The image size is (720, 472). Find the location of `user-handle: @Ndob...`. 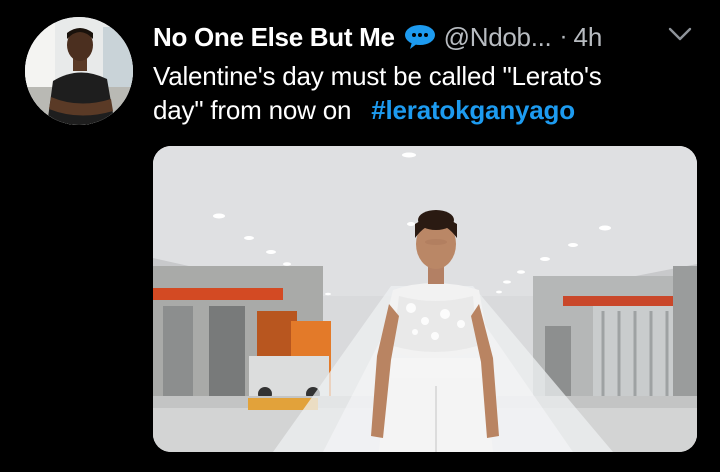

user-handle: @Ndob... is located at coordinates (498, 37).